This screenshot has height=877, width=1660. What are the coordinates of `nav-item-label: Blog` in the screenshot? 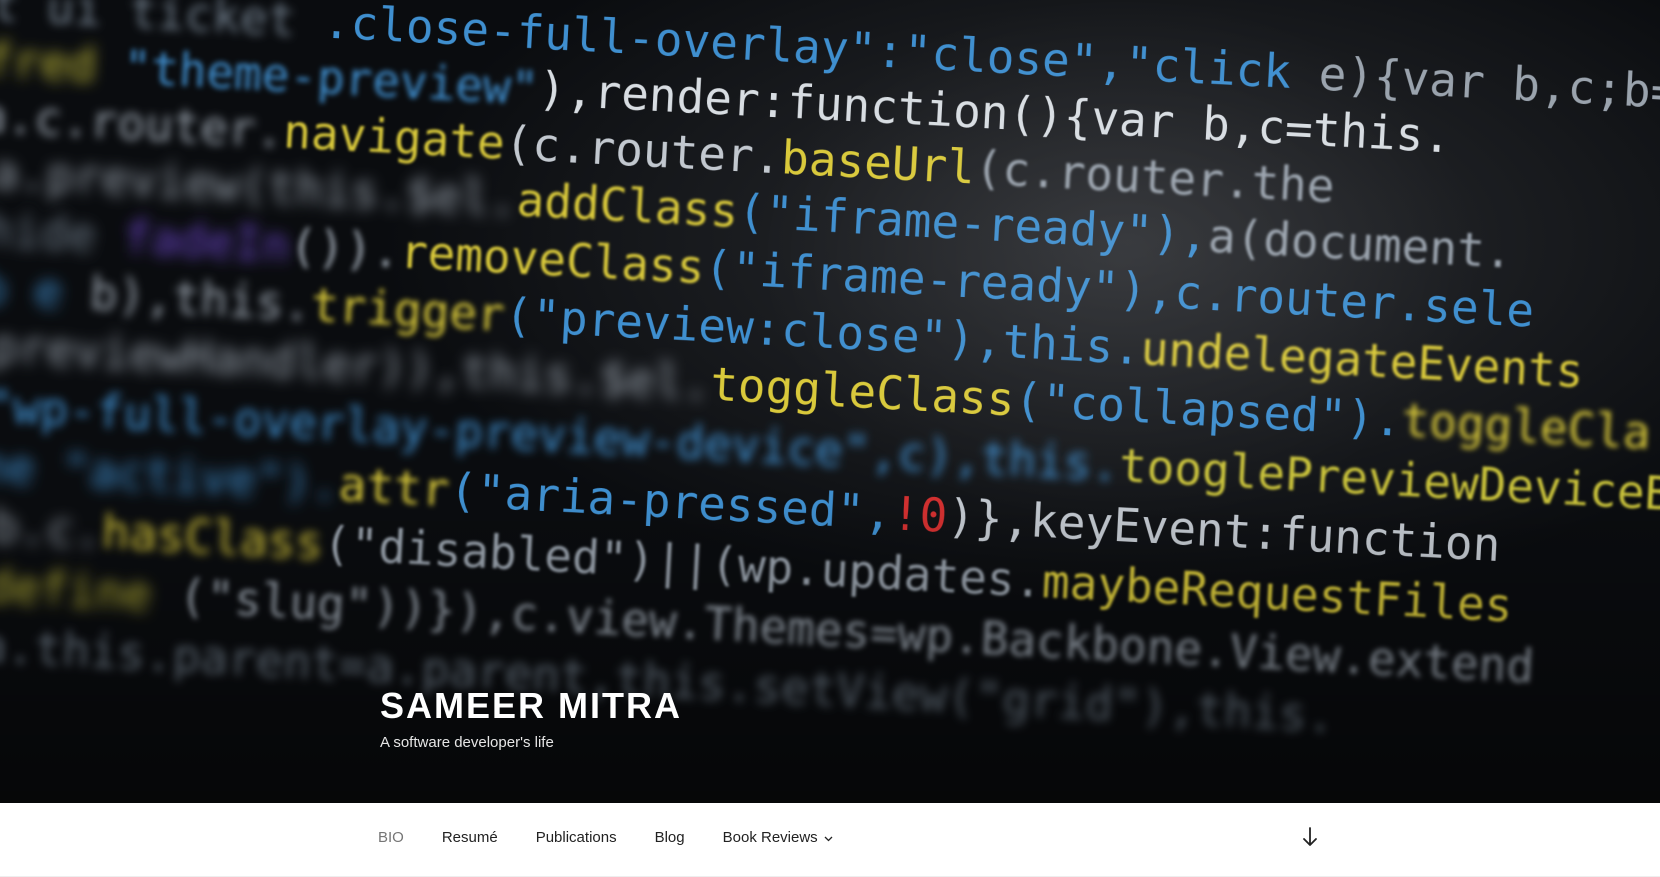 It's located at (669, 837).